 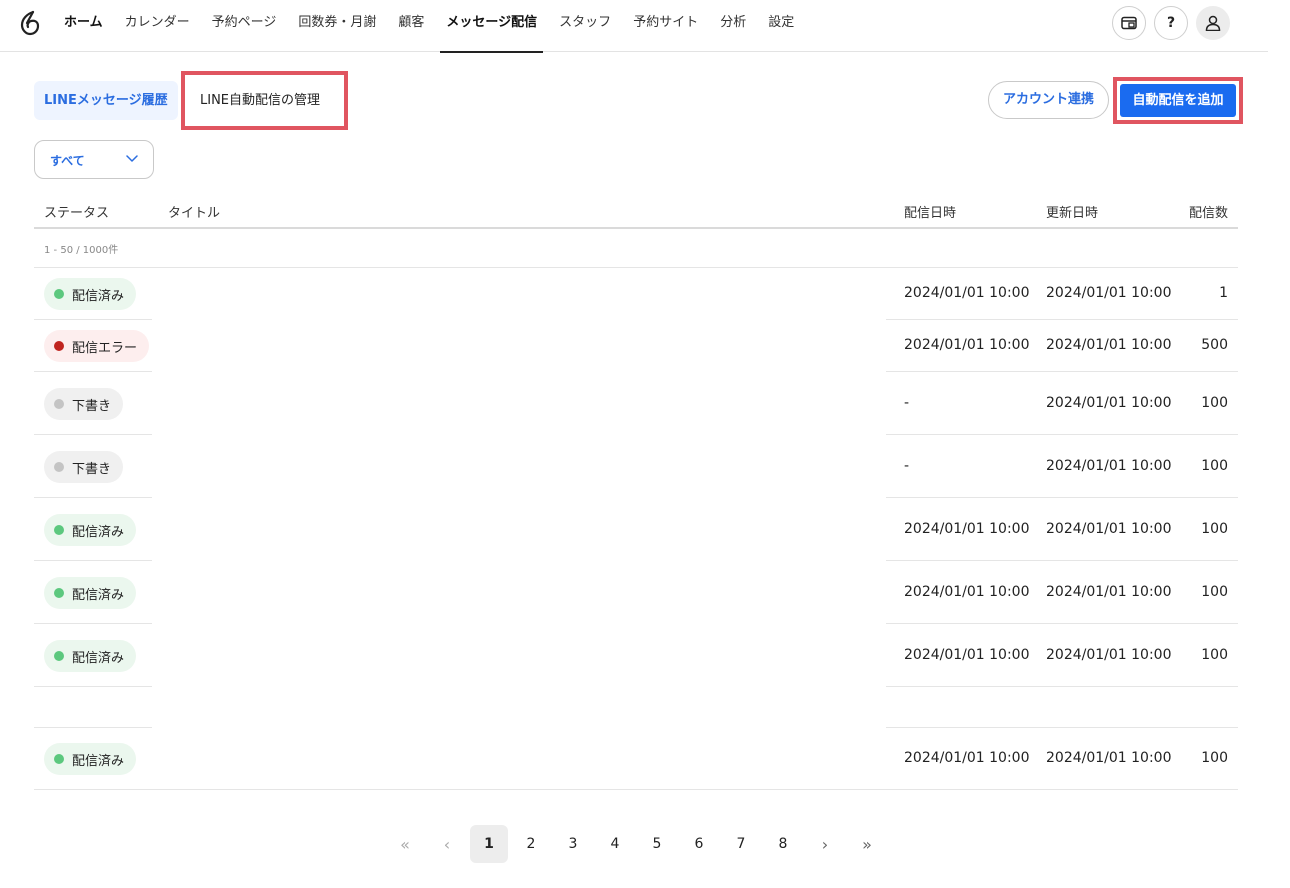 What do you see at coordinates (781, 26) in the screenshot?
I see `nav-item-settings: 設定` at bounding box center [781, 26].